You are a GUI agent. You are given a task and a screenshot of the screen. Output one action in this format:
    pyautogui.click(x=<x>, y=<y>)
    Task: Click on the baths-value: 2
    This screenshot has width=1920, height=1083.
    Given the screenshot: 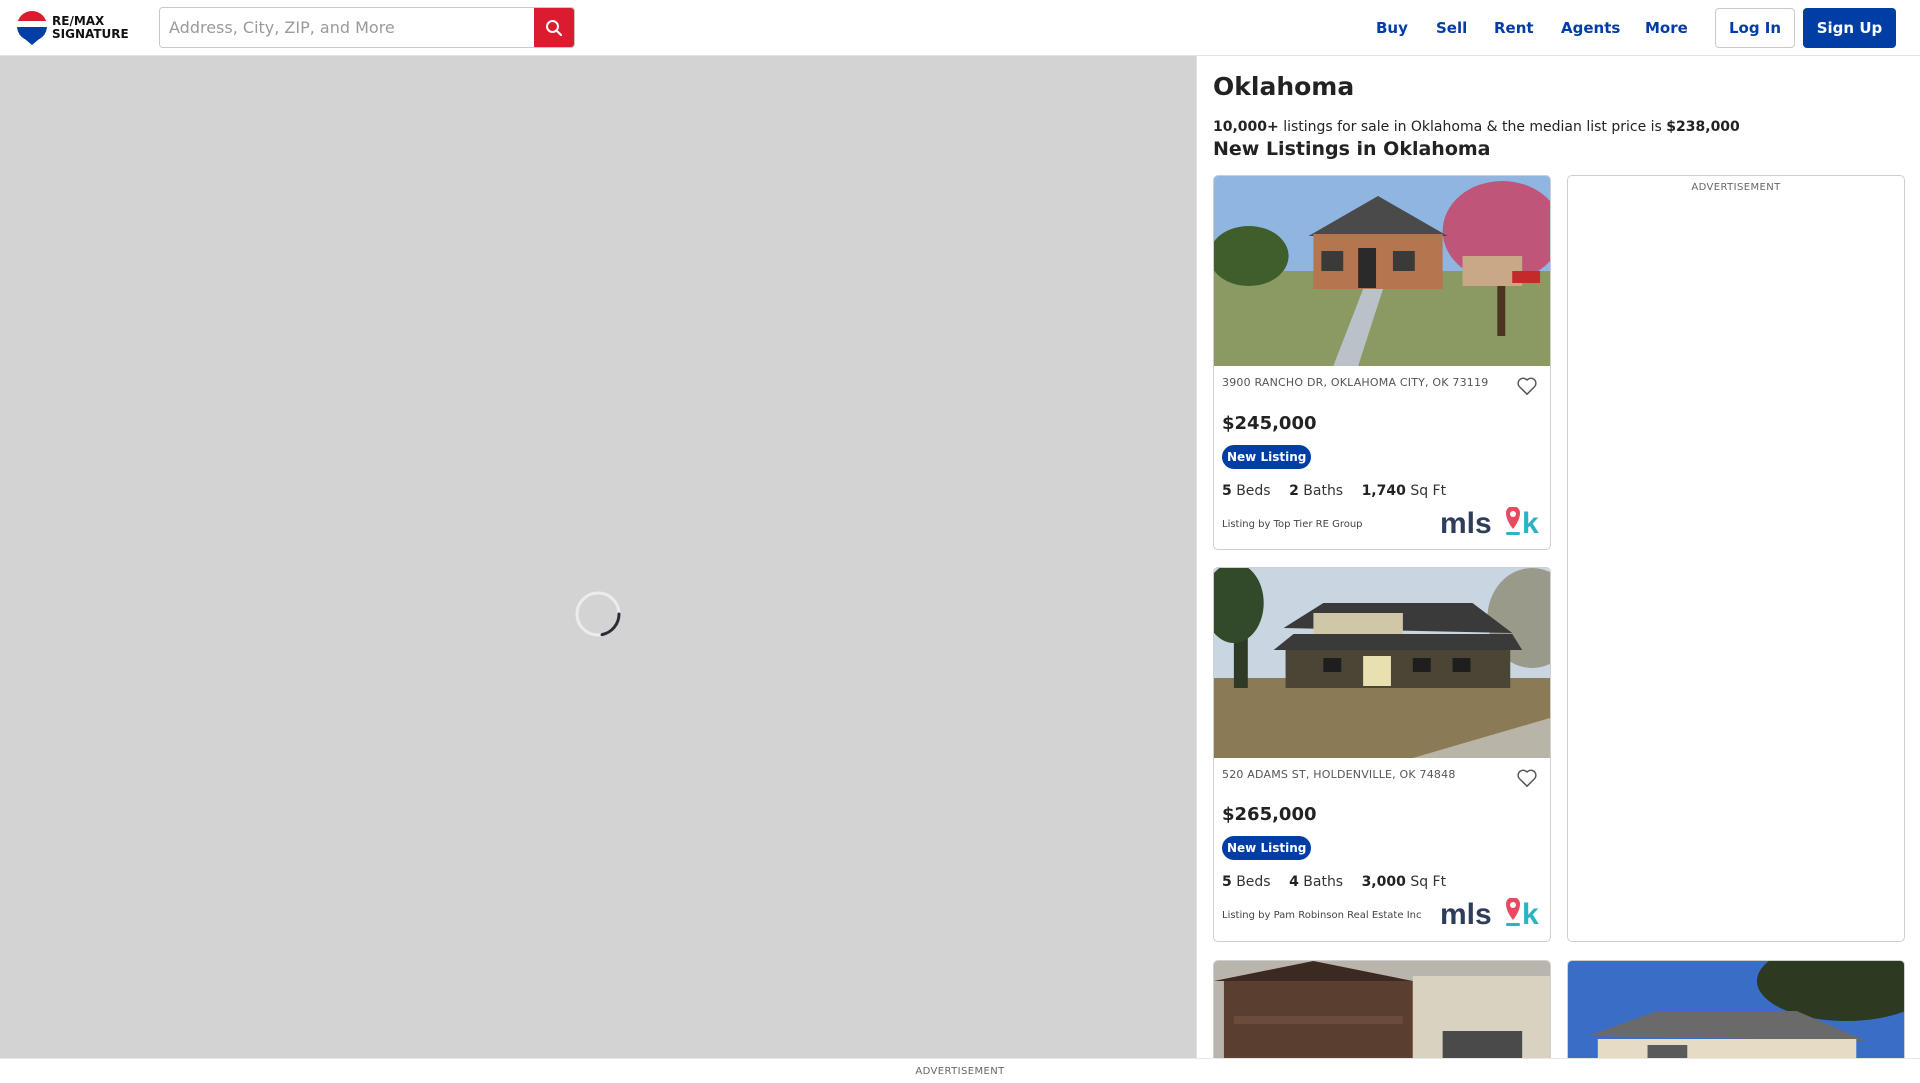 What is the action you would take?
    pyautogui.click(x=1294, y=491)
    